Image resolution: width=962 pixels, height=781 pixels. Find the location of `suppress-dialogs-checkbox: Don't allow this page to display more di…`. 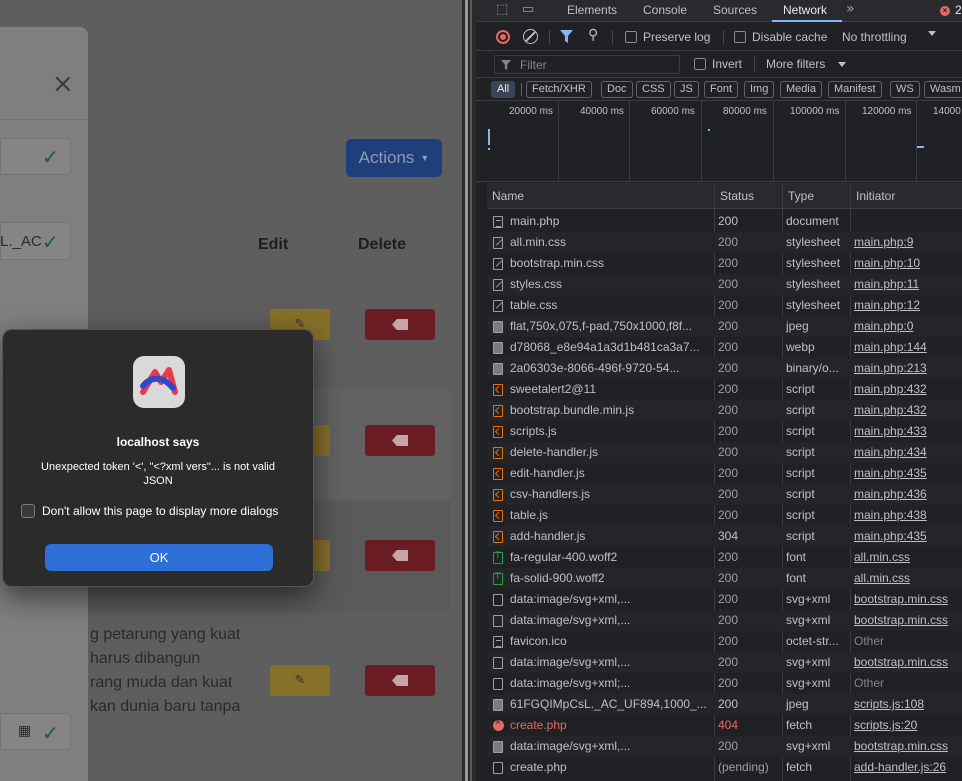

suppress-dialogs-checkbox: Don't allow this page to display more di… is located at coordinates (149, 511).